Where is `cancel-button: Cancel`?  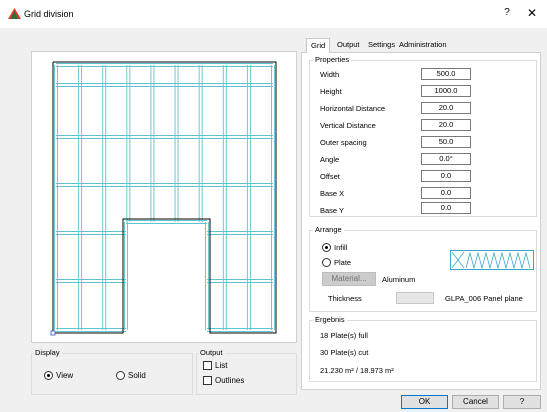 cancel-button: Cancel is located at coordinates (475, 402).